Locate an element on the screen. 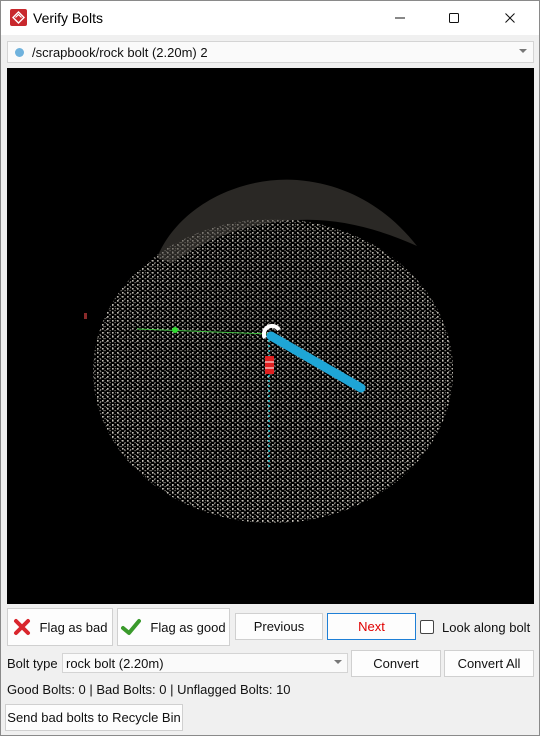  look-along-bolt-checkbox is located at coordinates (427, 627).